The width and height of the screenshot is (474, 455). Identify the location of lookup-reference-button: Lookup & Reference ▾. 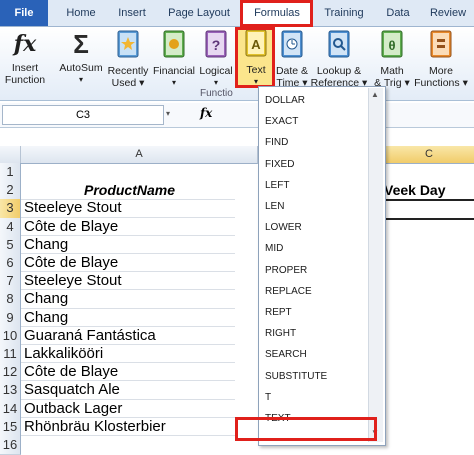
(339, 59).